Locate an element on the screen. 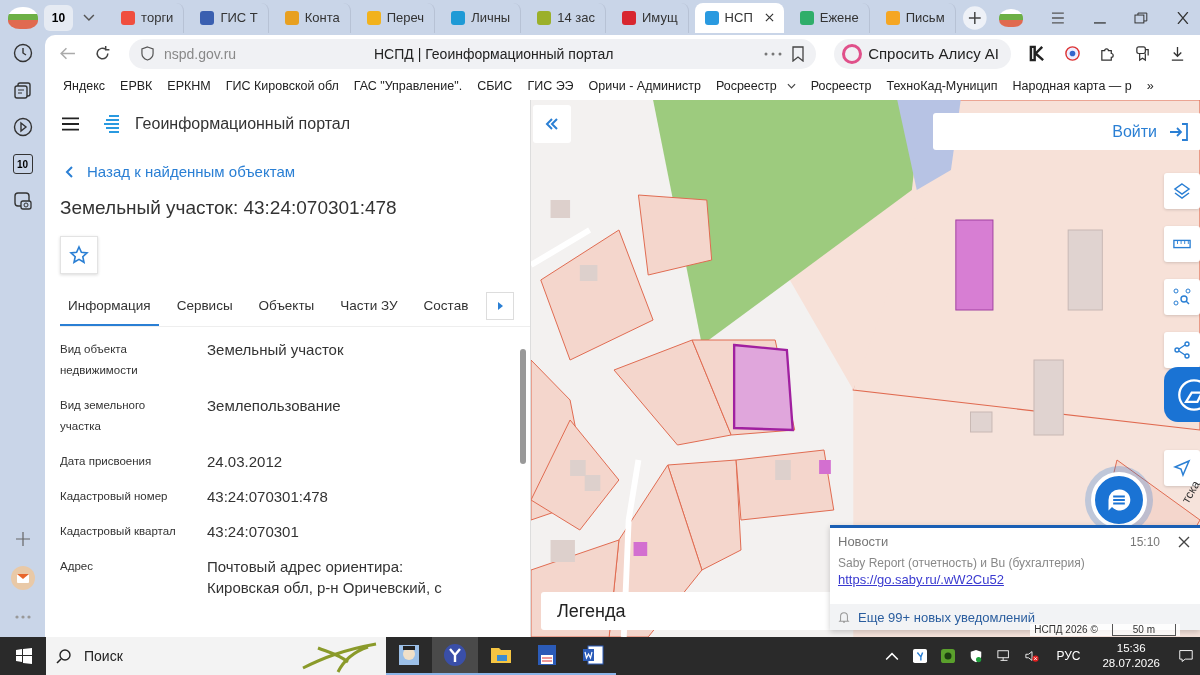 This screenshot has height=675, width=1200. bookmark-link: ЕРВК is located at coordinates (136, 86).